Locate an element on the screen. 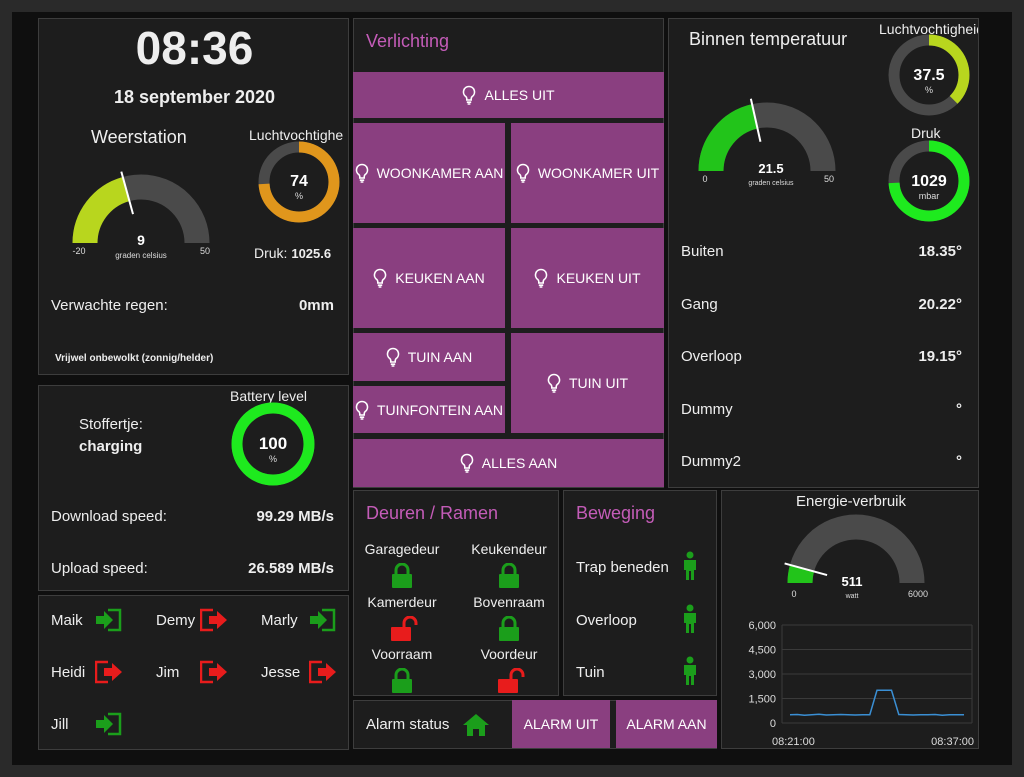 This screenshot has width=1024, height=777. battery-unit: % is located at coordinates (273, 459).